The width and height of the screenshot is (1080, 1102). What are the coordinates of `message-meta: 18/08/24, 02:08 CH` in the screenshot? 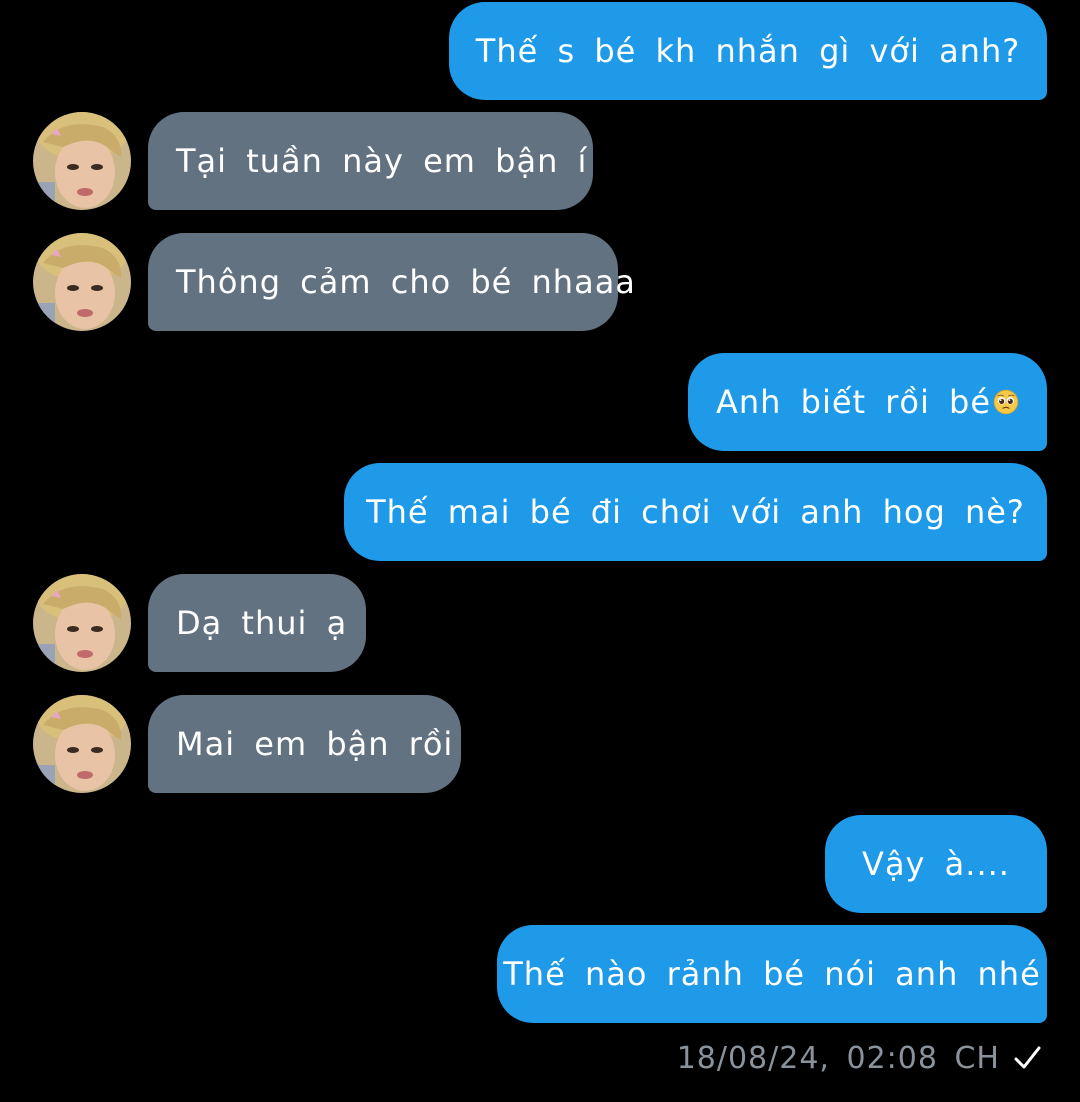 It's located at (859, 1058).